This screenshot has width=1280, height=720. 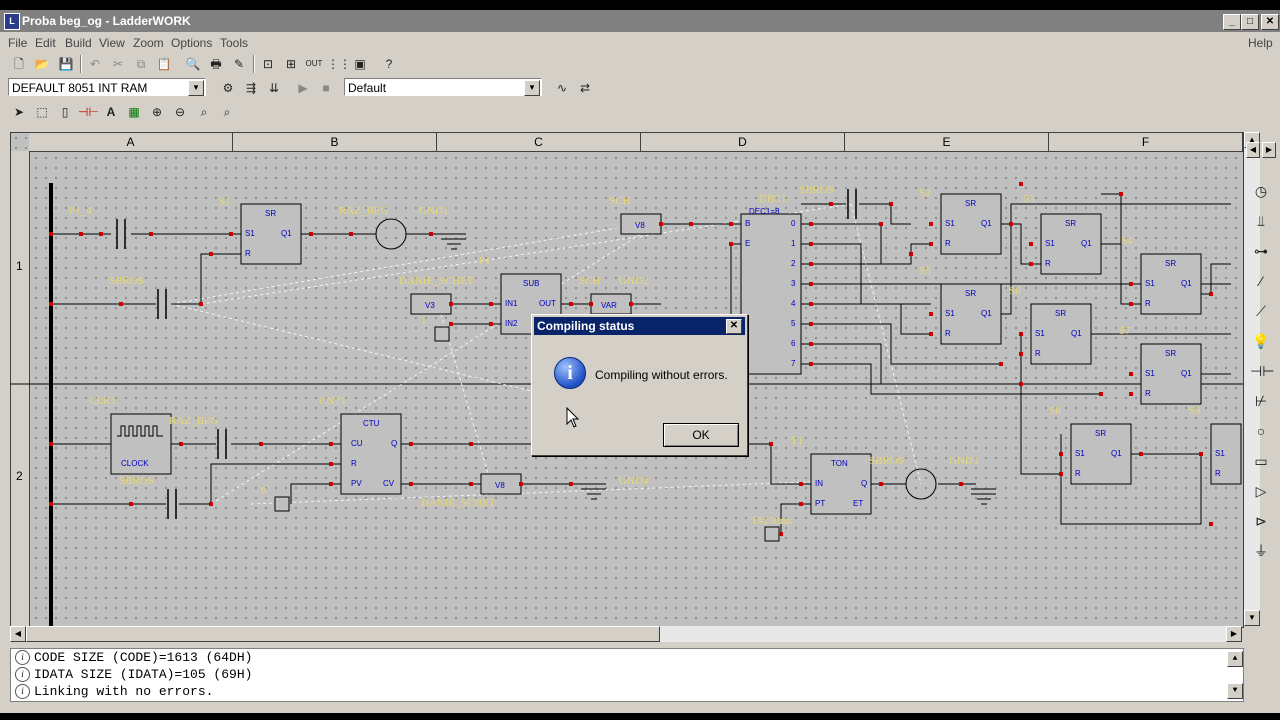 I want to click on mouse-cursor-icon, so click(x=573, y=417).